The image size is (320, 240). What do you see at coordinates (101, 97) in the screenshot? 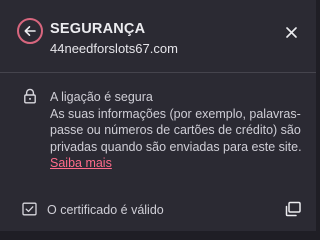
I see `connection-status: A ligação é segura` at bounding box center [101, 97].